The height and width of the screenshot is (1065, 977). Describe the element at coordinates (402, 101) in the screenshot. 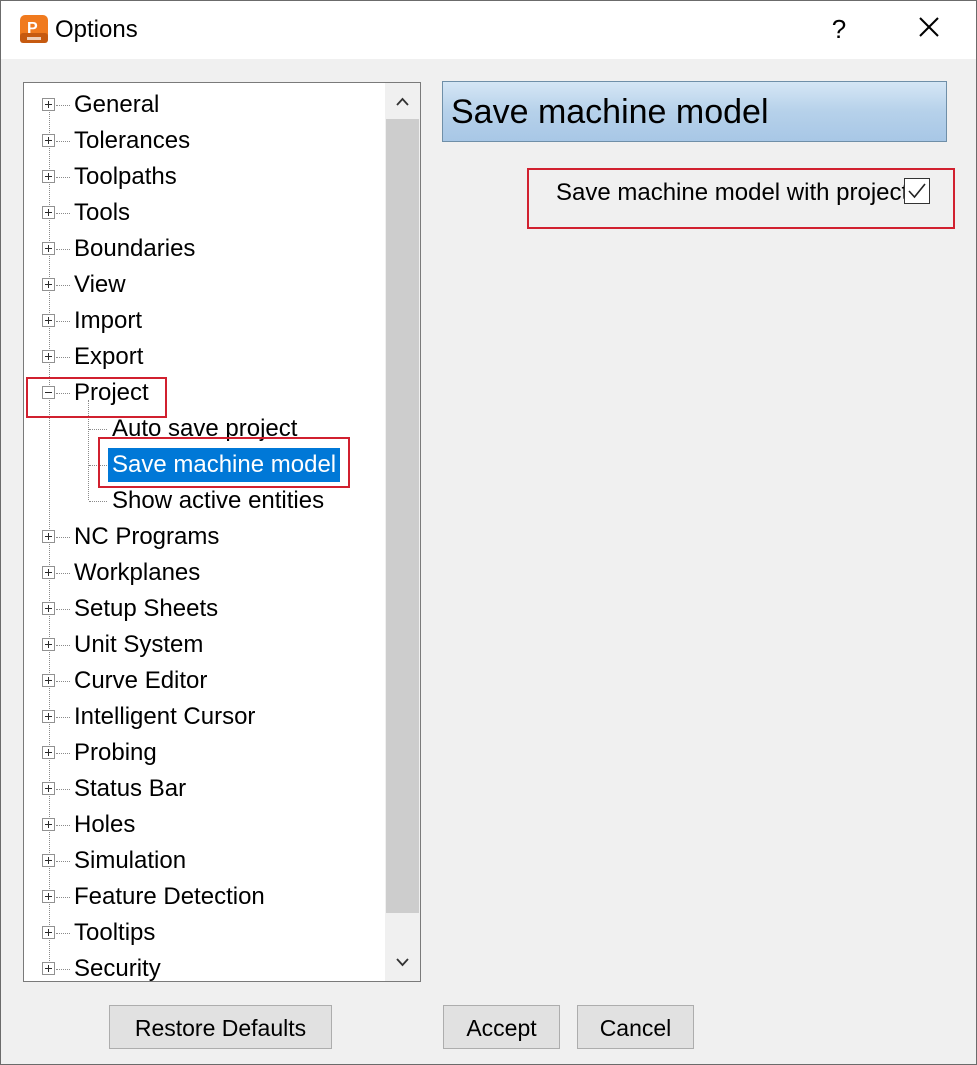

I see `scroll-up-arrow-icon` at that location.